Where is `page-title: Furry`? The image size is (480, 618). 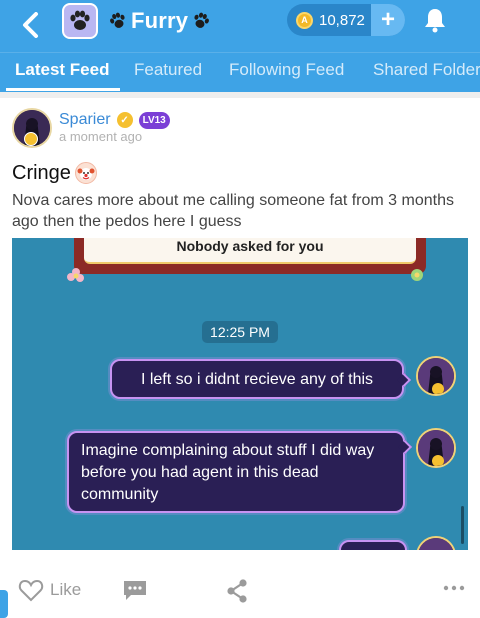 page-title: Furry is located at coordinates (160, 20).